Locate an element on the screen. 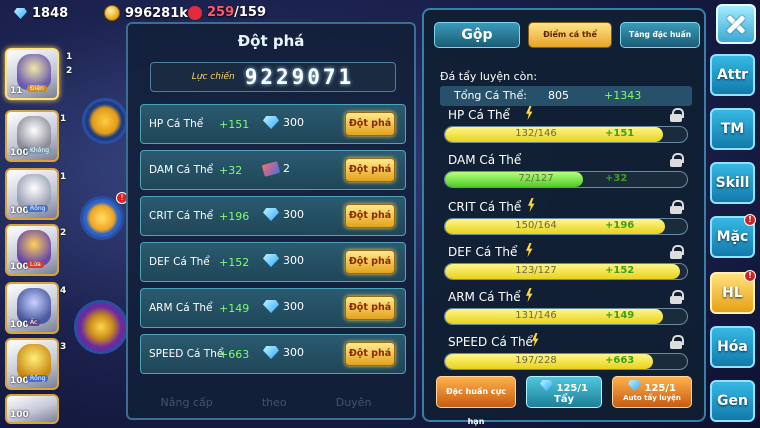 This screenshot has width=760, height=428. roster-slot-3: 100 Rồng is located at coordinates (32, 194).